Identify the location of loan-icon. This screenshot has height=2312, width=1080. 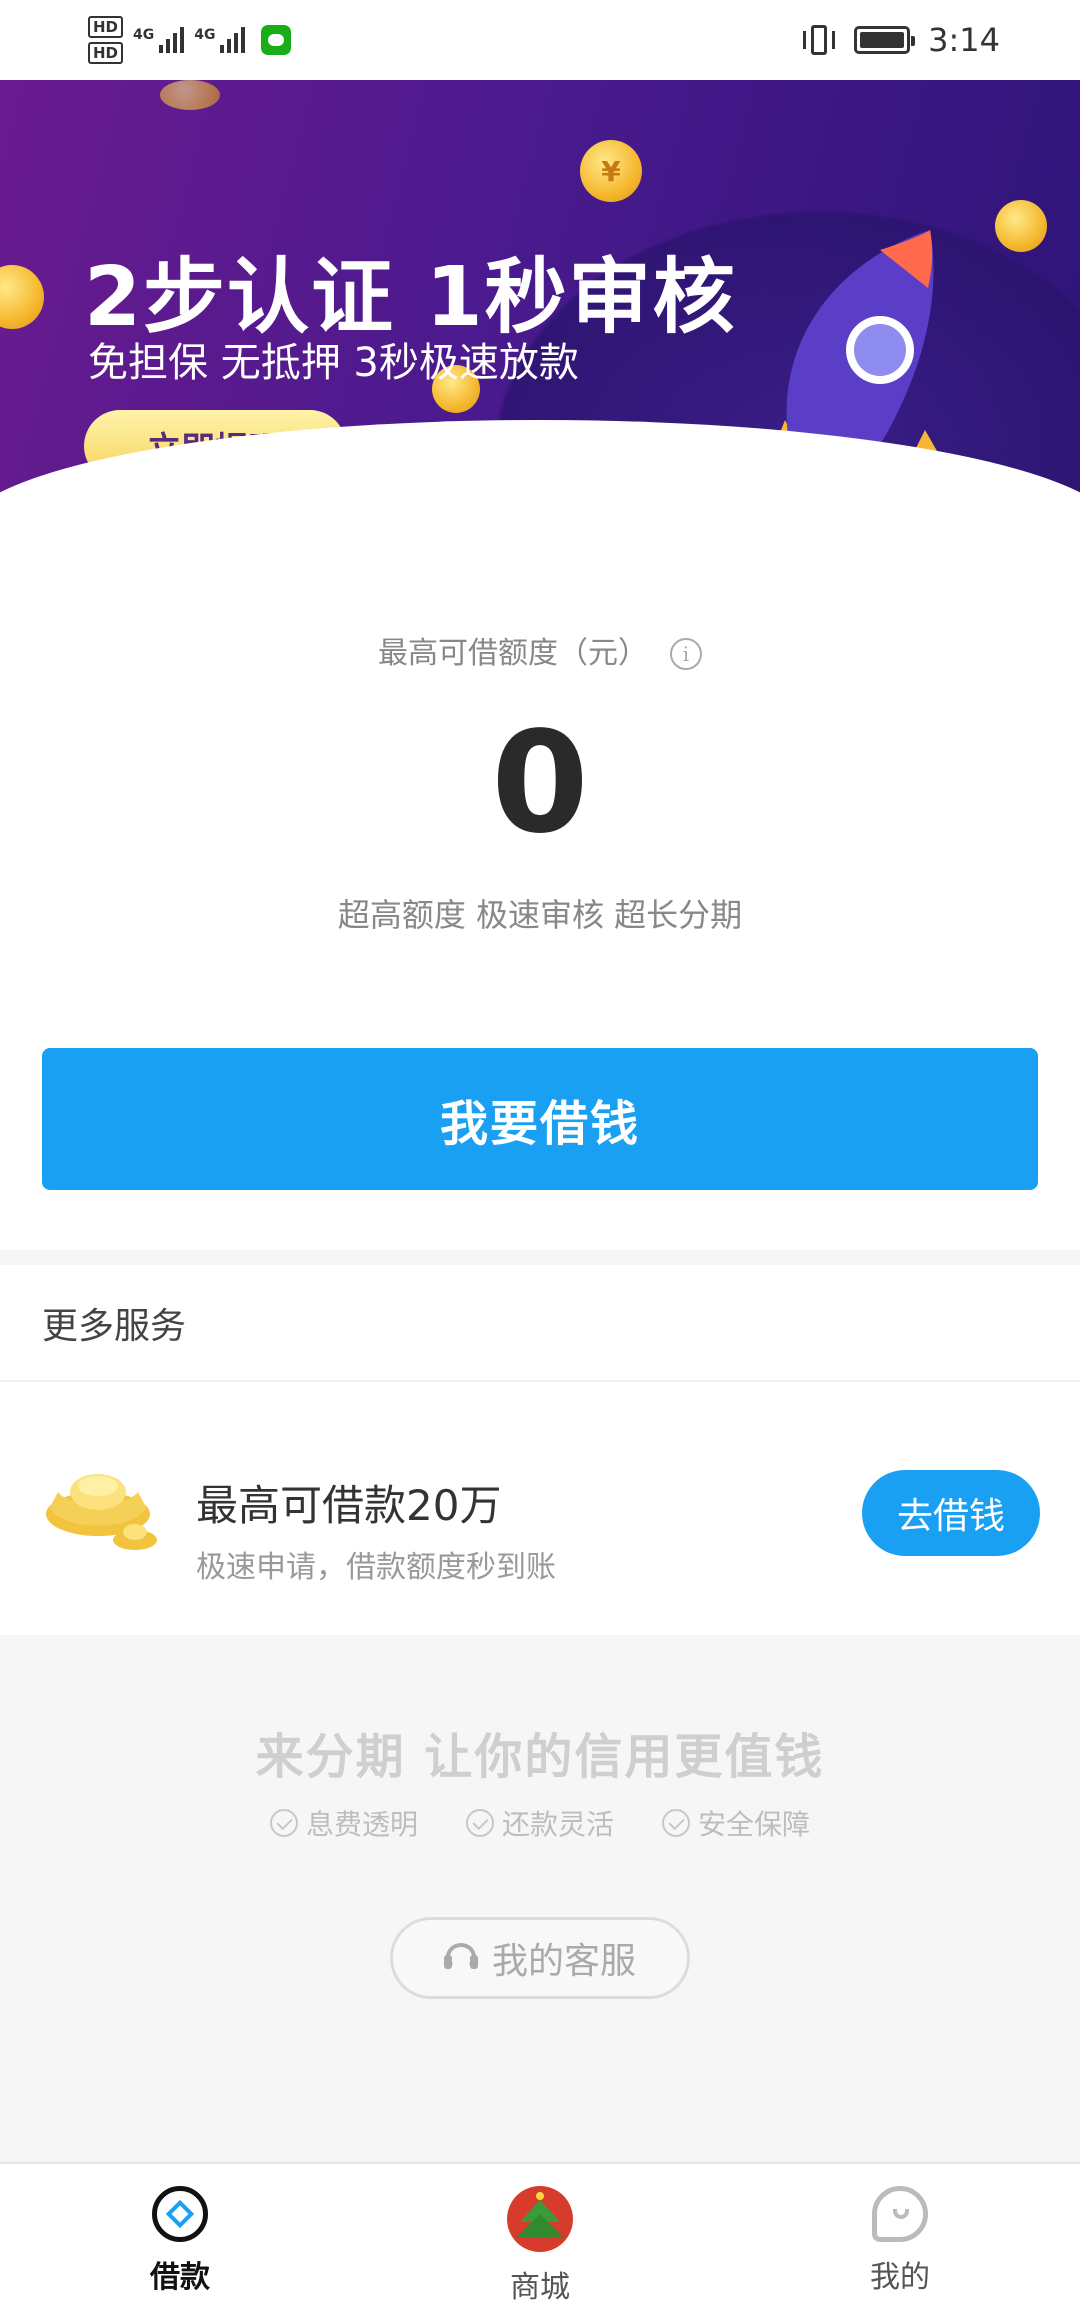
(180, 2214).